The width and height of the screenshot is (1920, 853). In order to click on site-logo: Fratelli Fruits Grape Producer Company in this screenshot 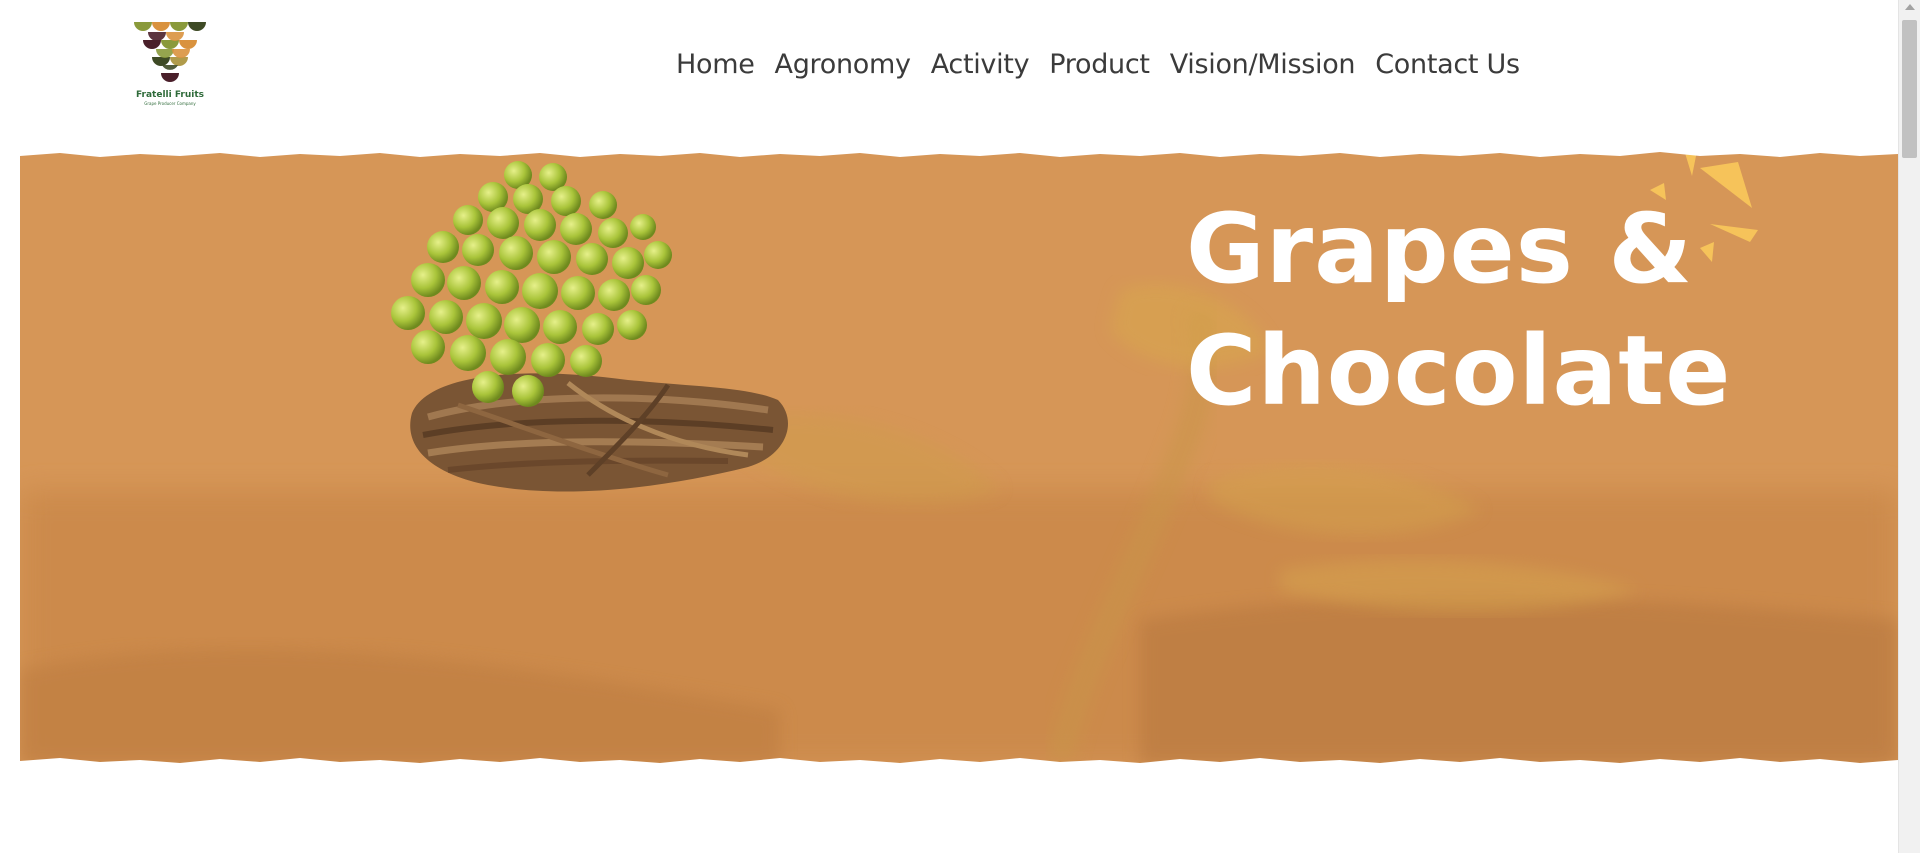, I will do `click(170, 62)`.